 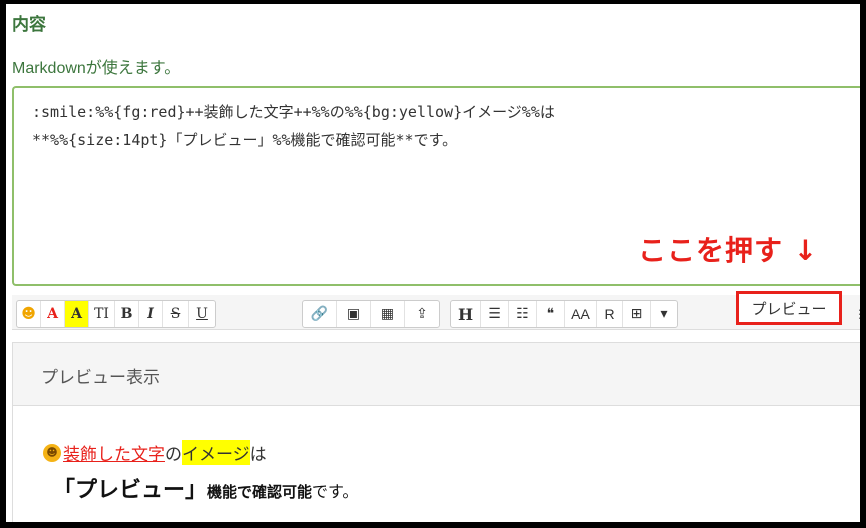 I want to click on markdown-hint: Markdownが使えます。, so click(x=96, y=68).